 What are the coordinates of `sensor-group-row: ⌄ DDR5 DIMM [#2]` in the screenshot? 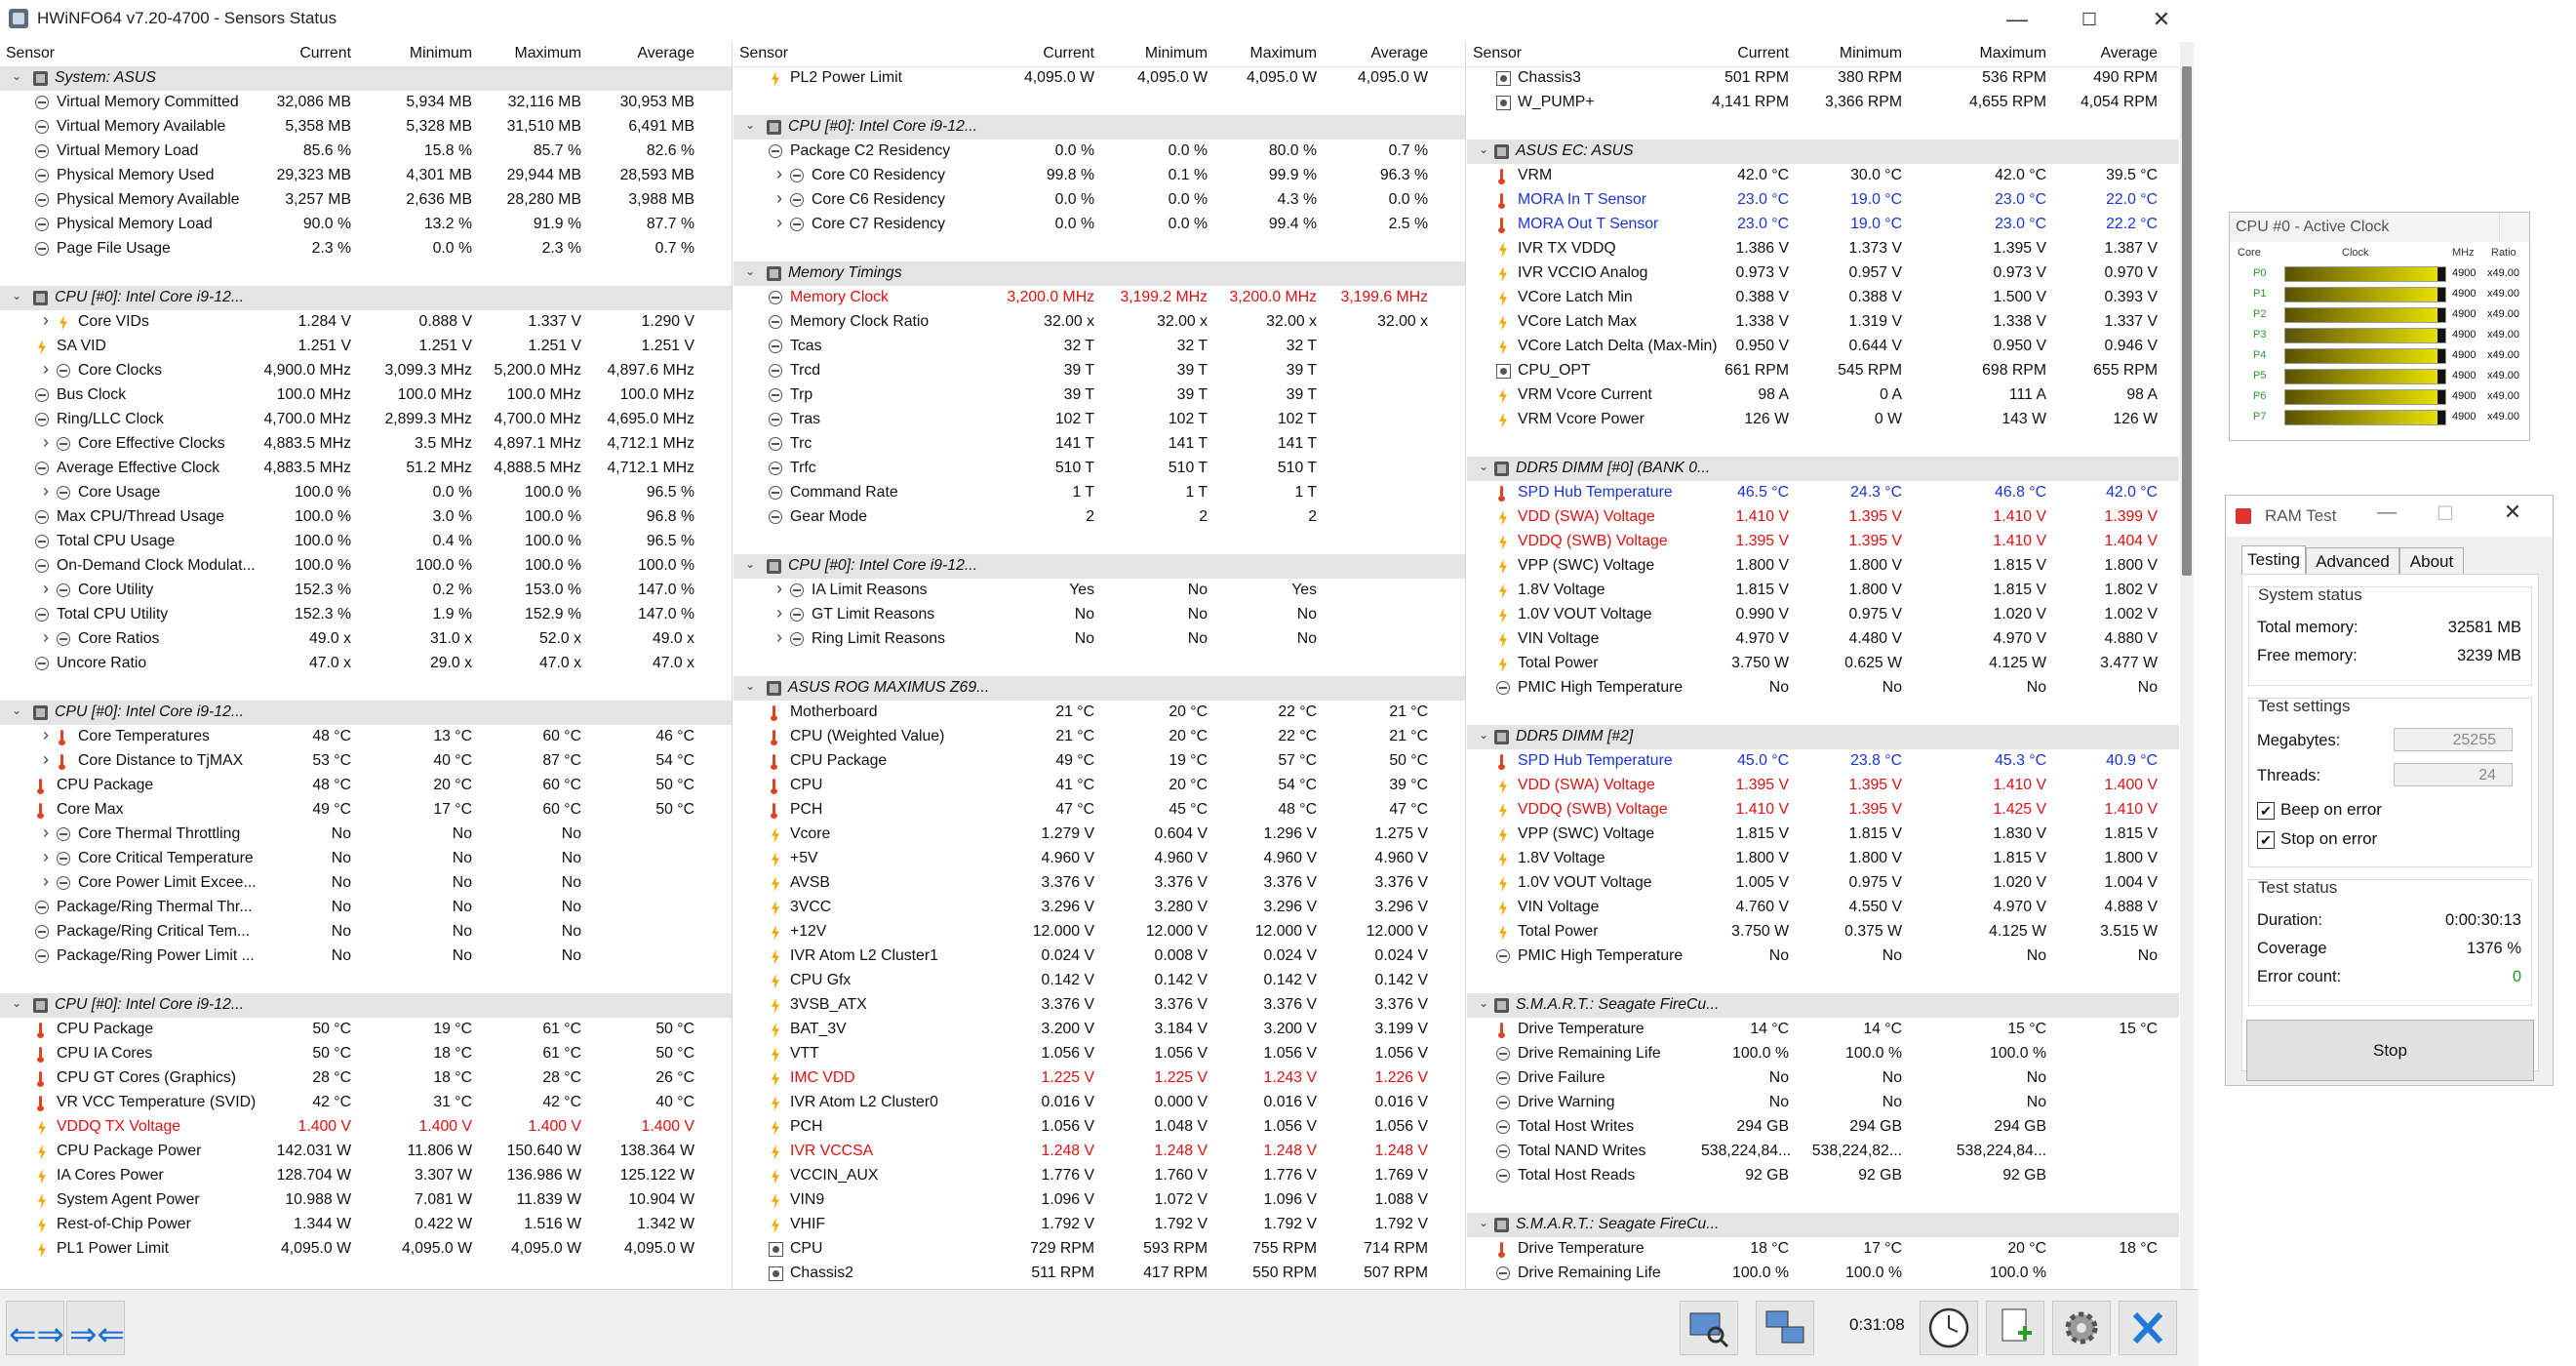 It's located at (1823, 737).